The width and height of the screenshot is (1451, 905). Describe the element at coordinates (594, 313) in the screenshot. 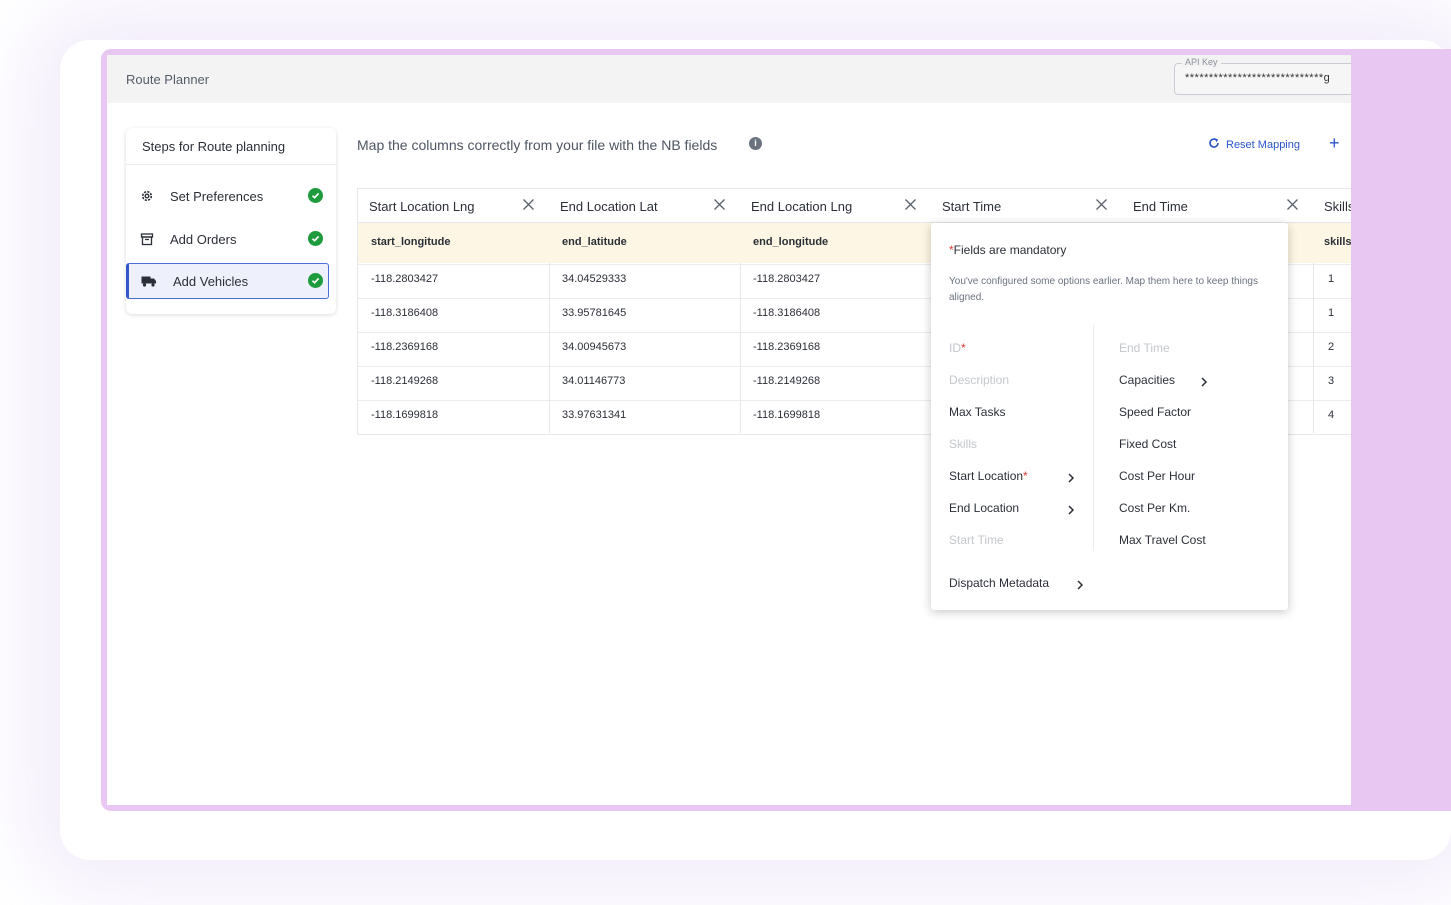

I see `table-cell: 33.95781645` at that location.